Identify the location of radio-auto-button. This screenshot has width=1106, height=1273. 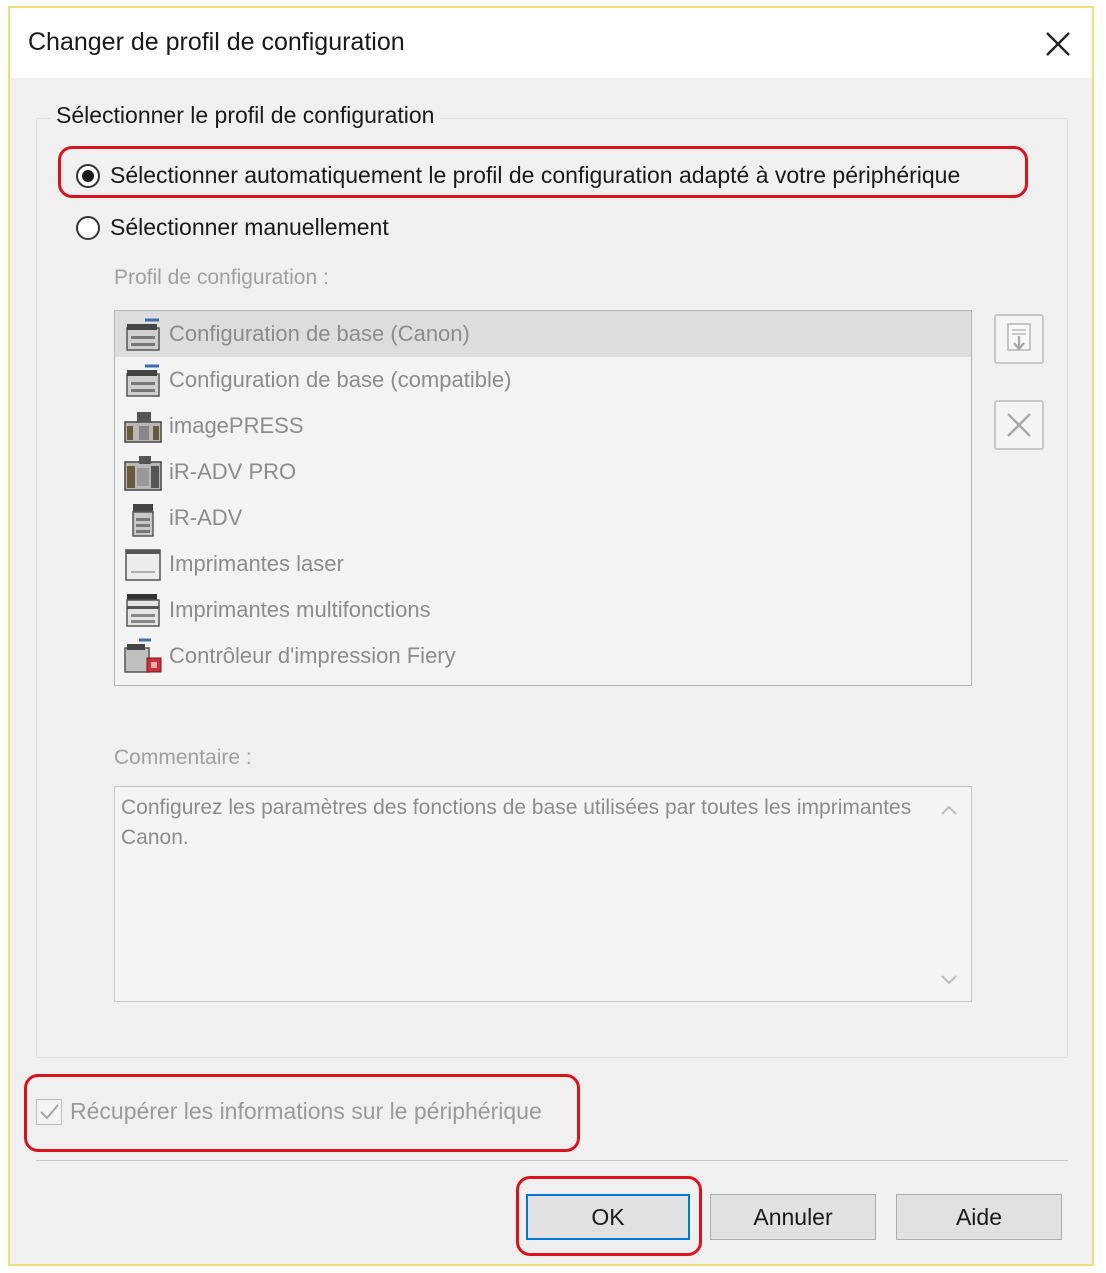
(88, 175).